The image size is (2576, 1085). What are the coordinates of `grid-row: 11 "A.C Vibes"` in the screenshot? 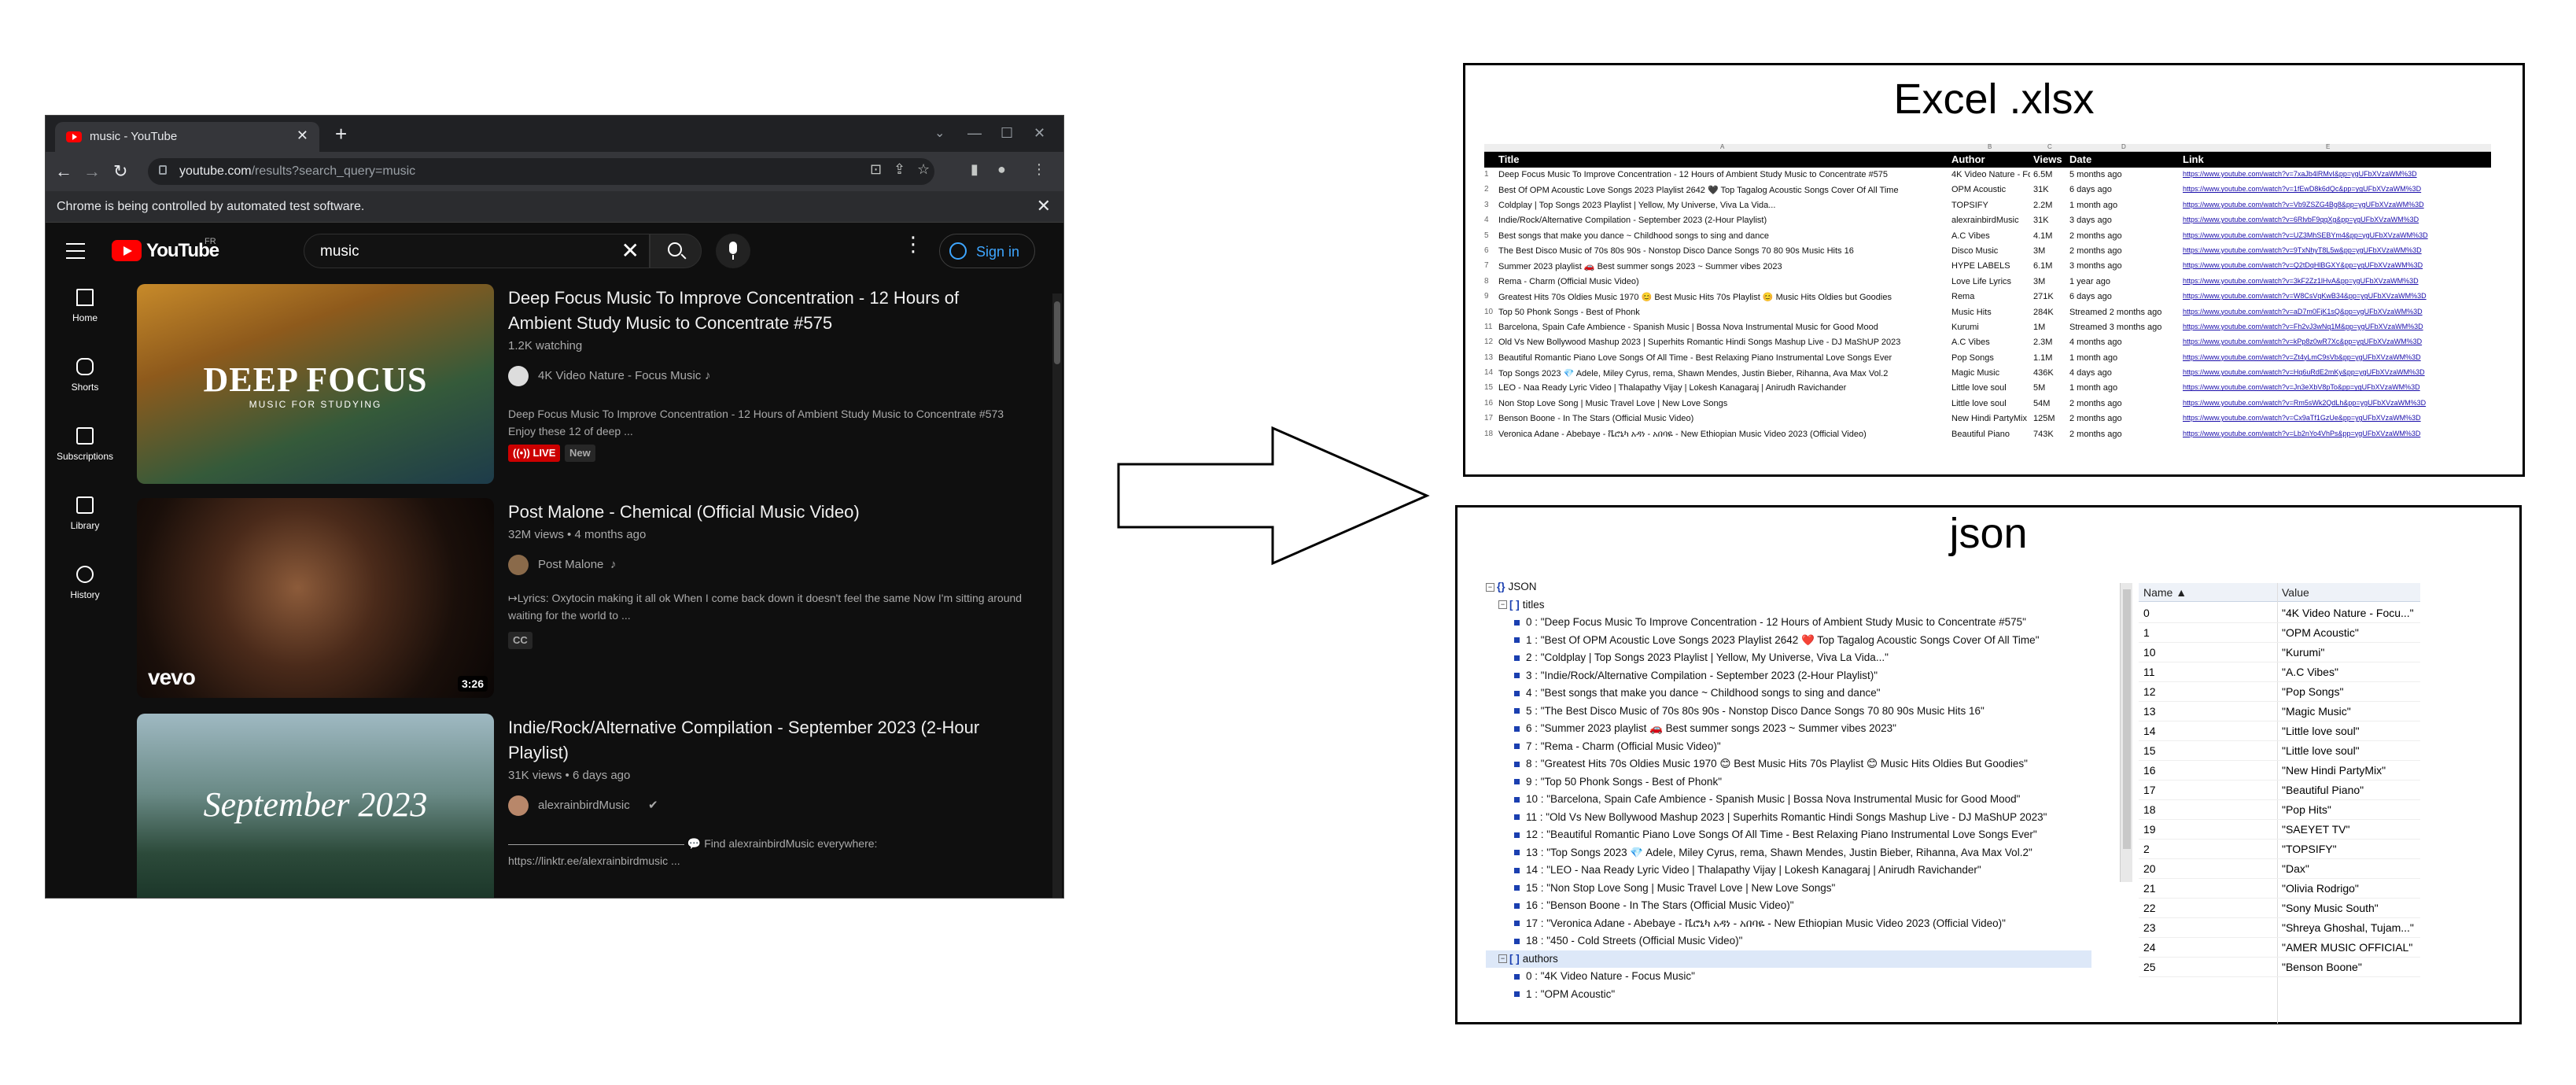 It's located at (2279, 672).